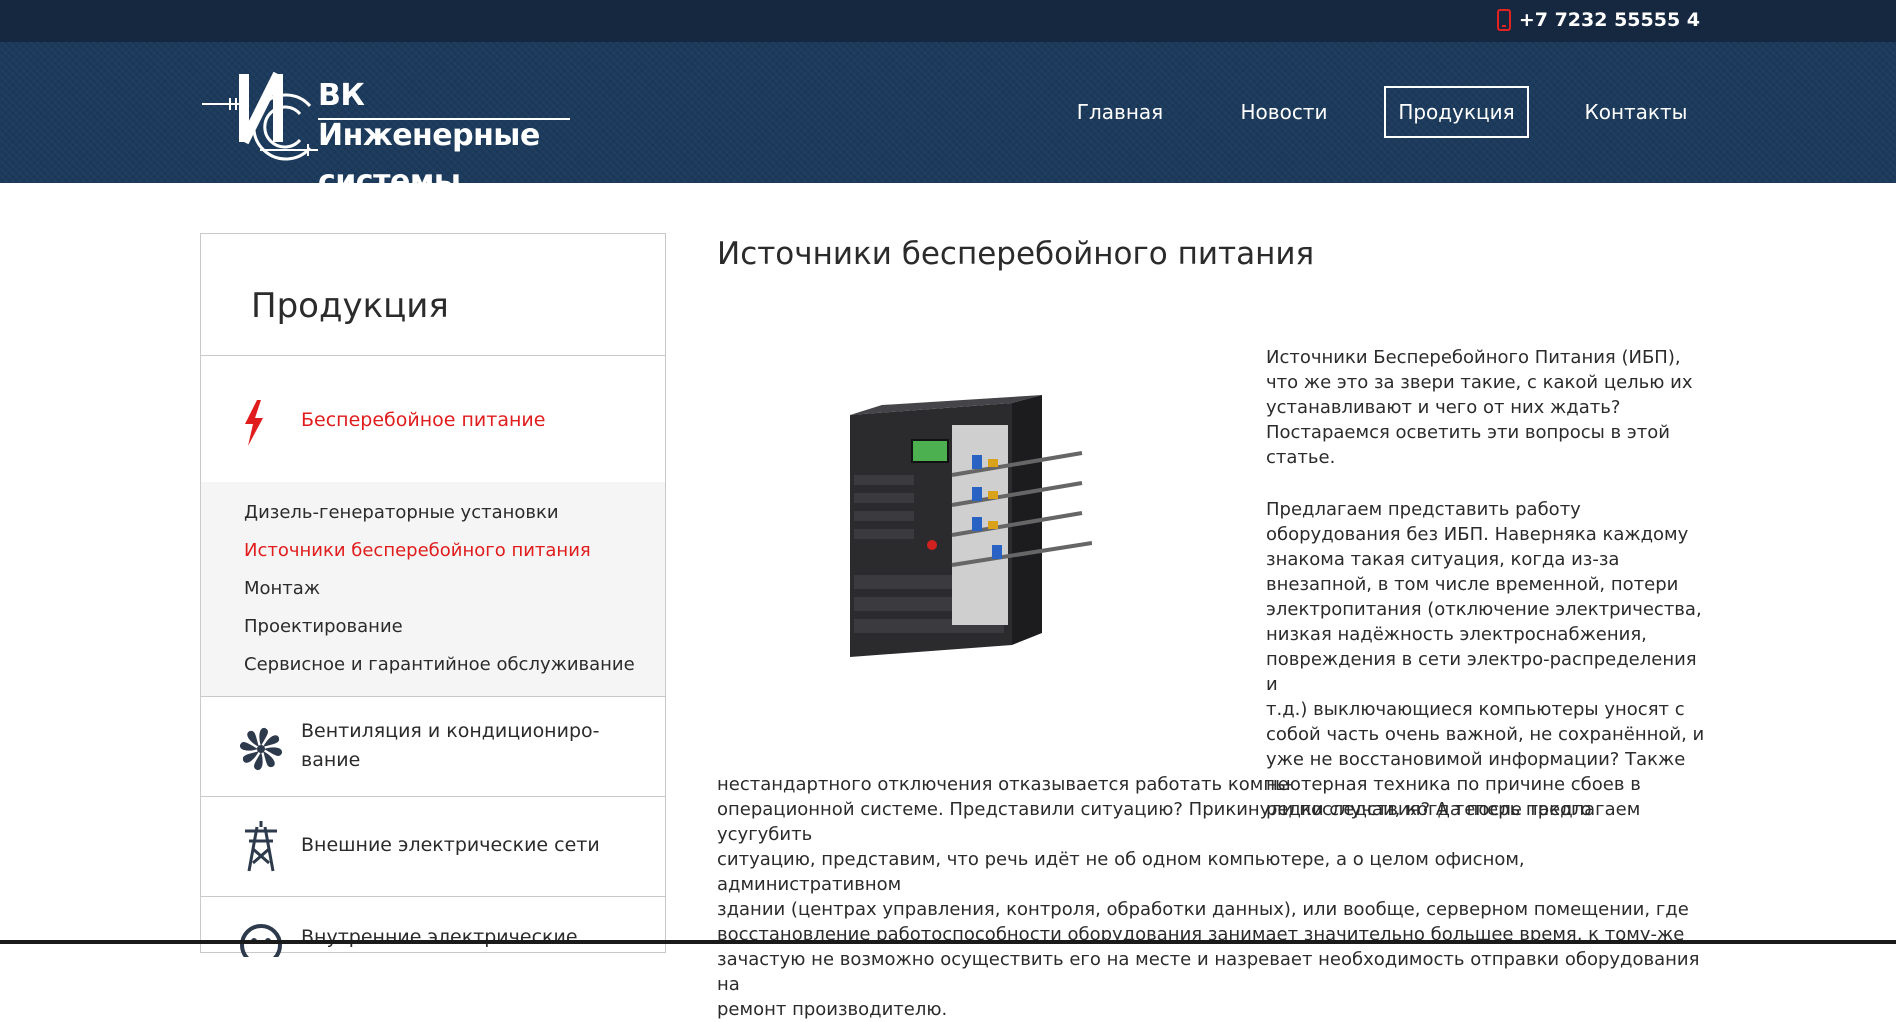 This screenshot has width=1896, height=1022. I want to click on sidebar-item-ventilation: Вентиляция и кондициониро- вание, so click(433, 747).